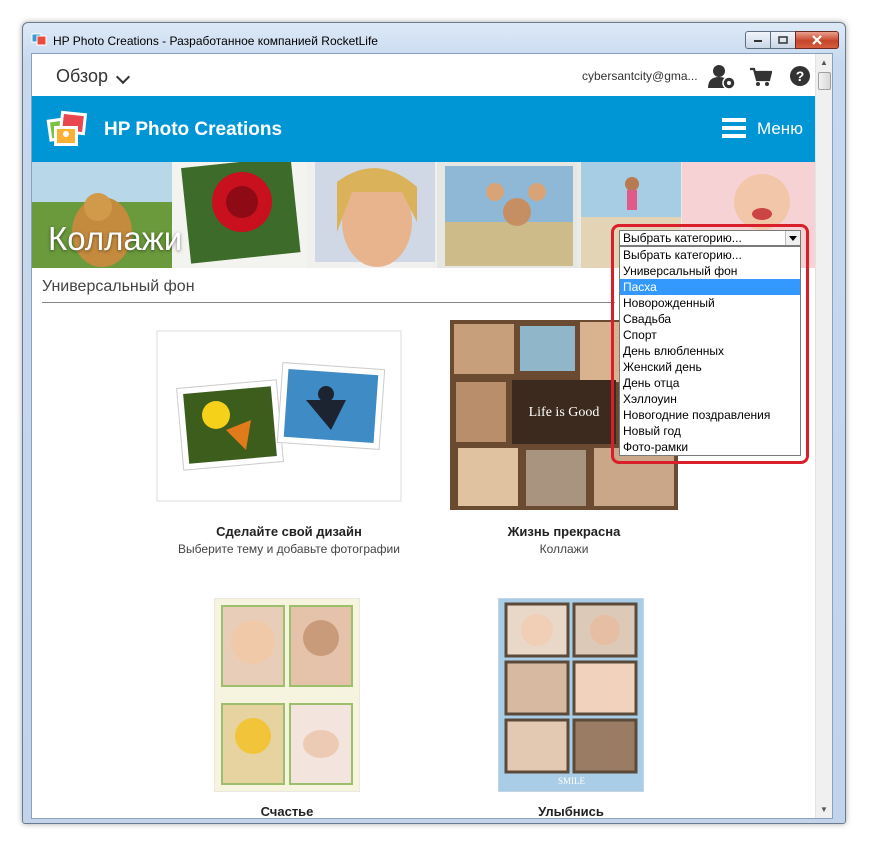  What do you see at coordinates (710, 287) in the screenshot?
I see `category-option: Пасха` at bounding box center [710, 287].